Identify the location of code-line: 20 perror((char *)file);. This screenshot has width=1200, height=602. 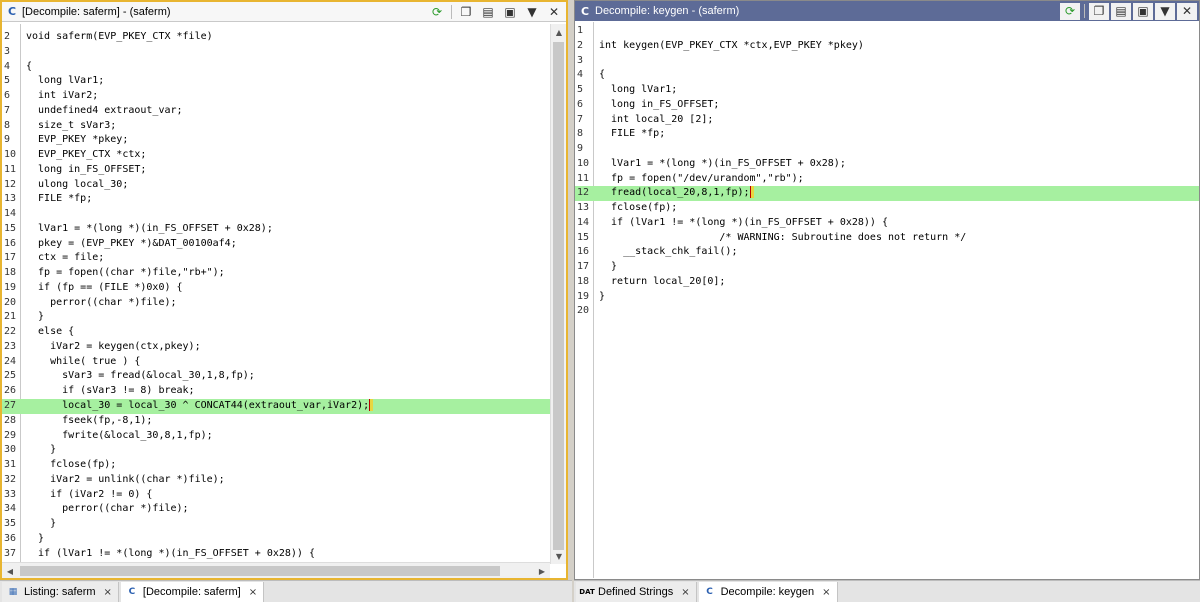
(277, 303).